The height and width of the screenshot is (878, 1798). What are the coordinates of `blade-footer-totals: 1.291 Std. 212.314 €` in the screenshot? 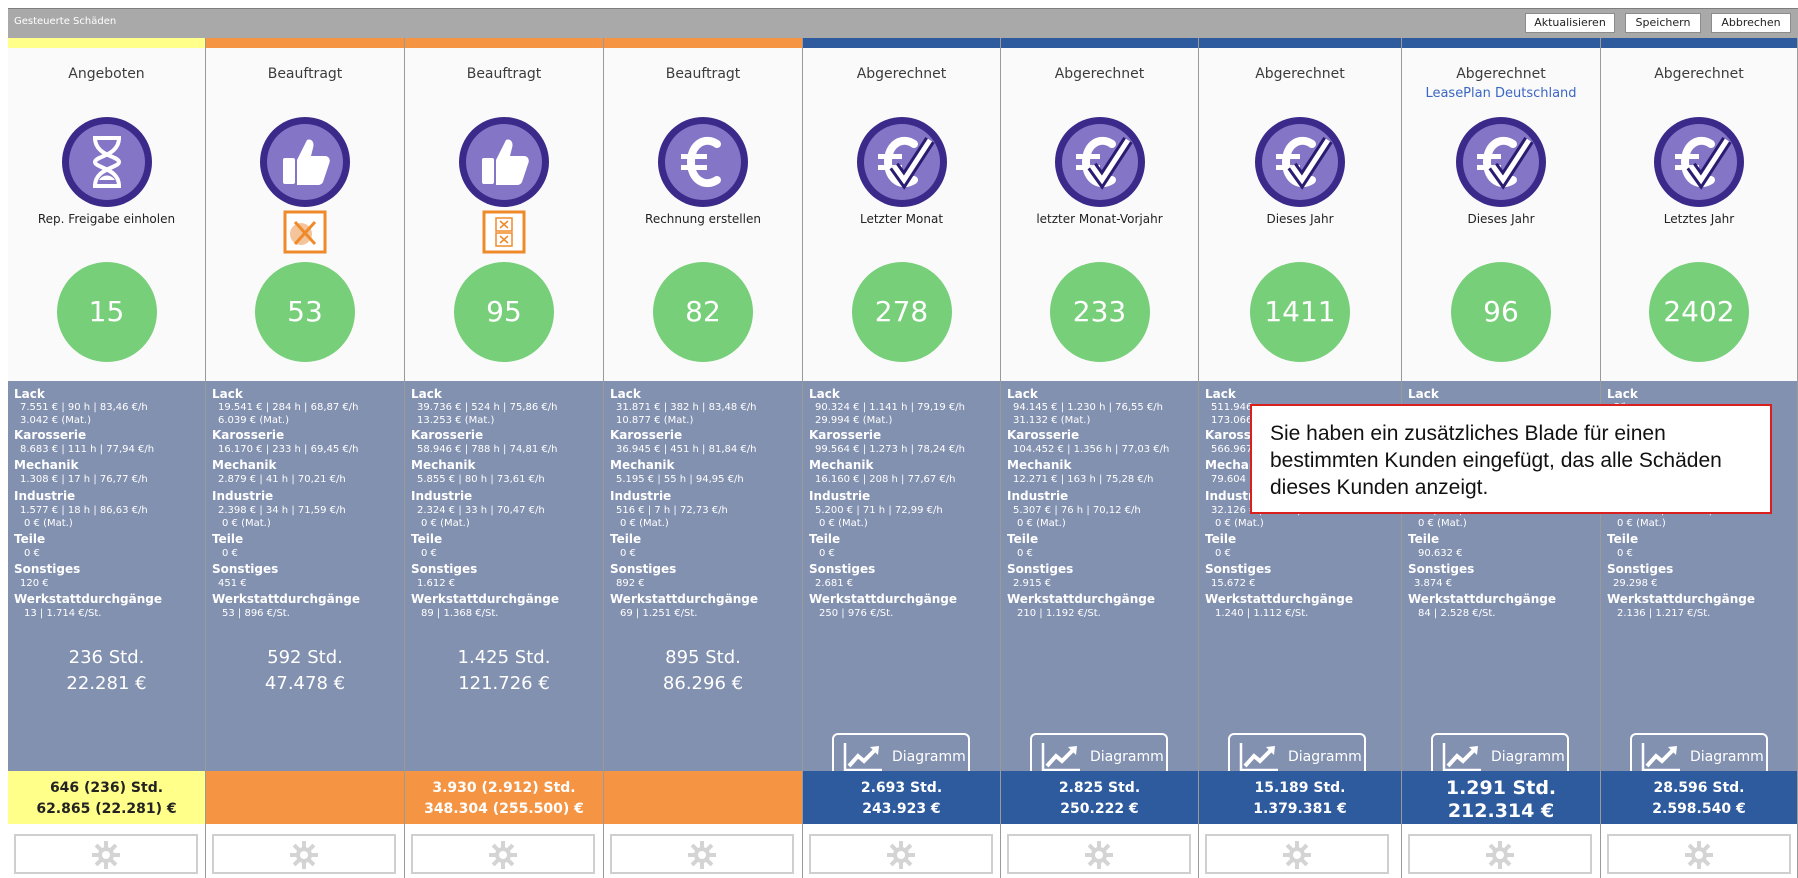 It's located at (1501, 797).